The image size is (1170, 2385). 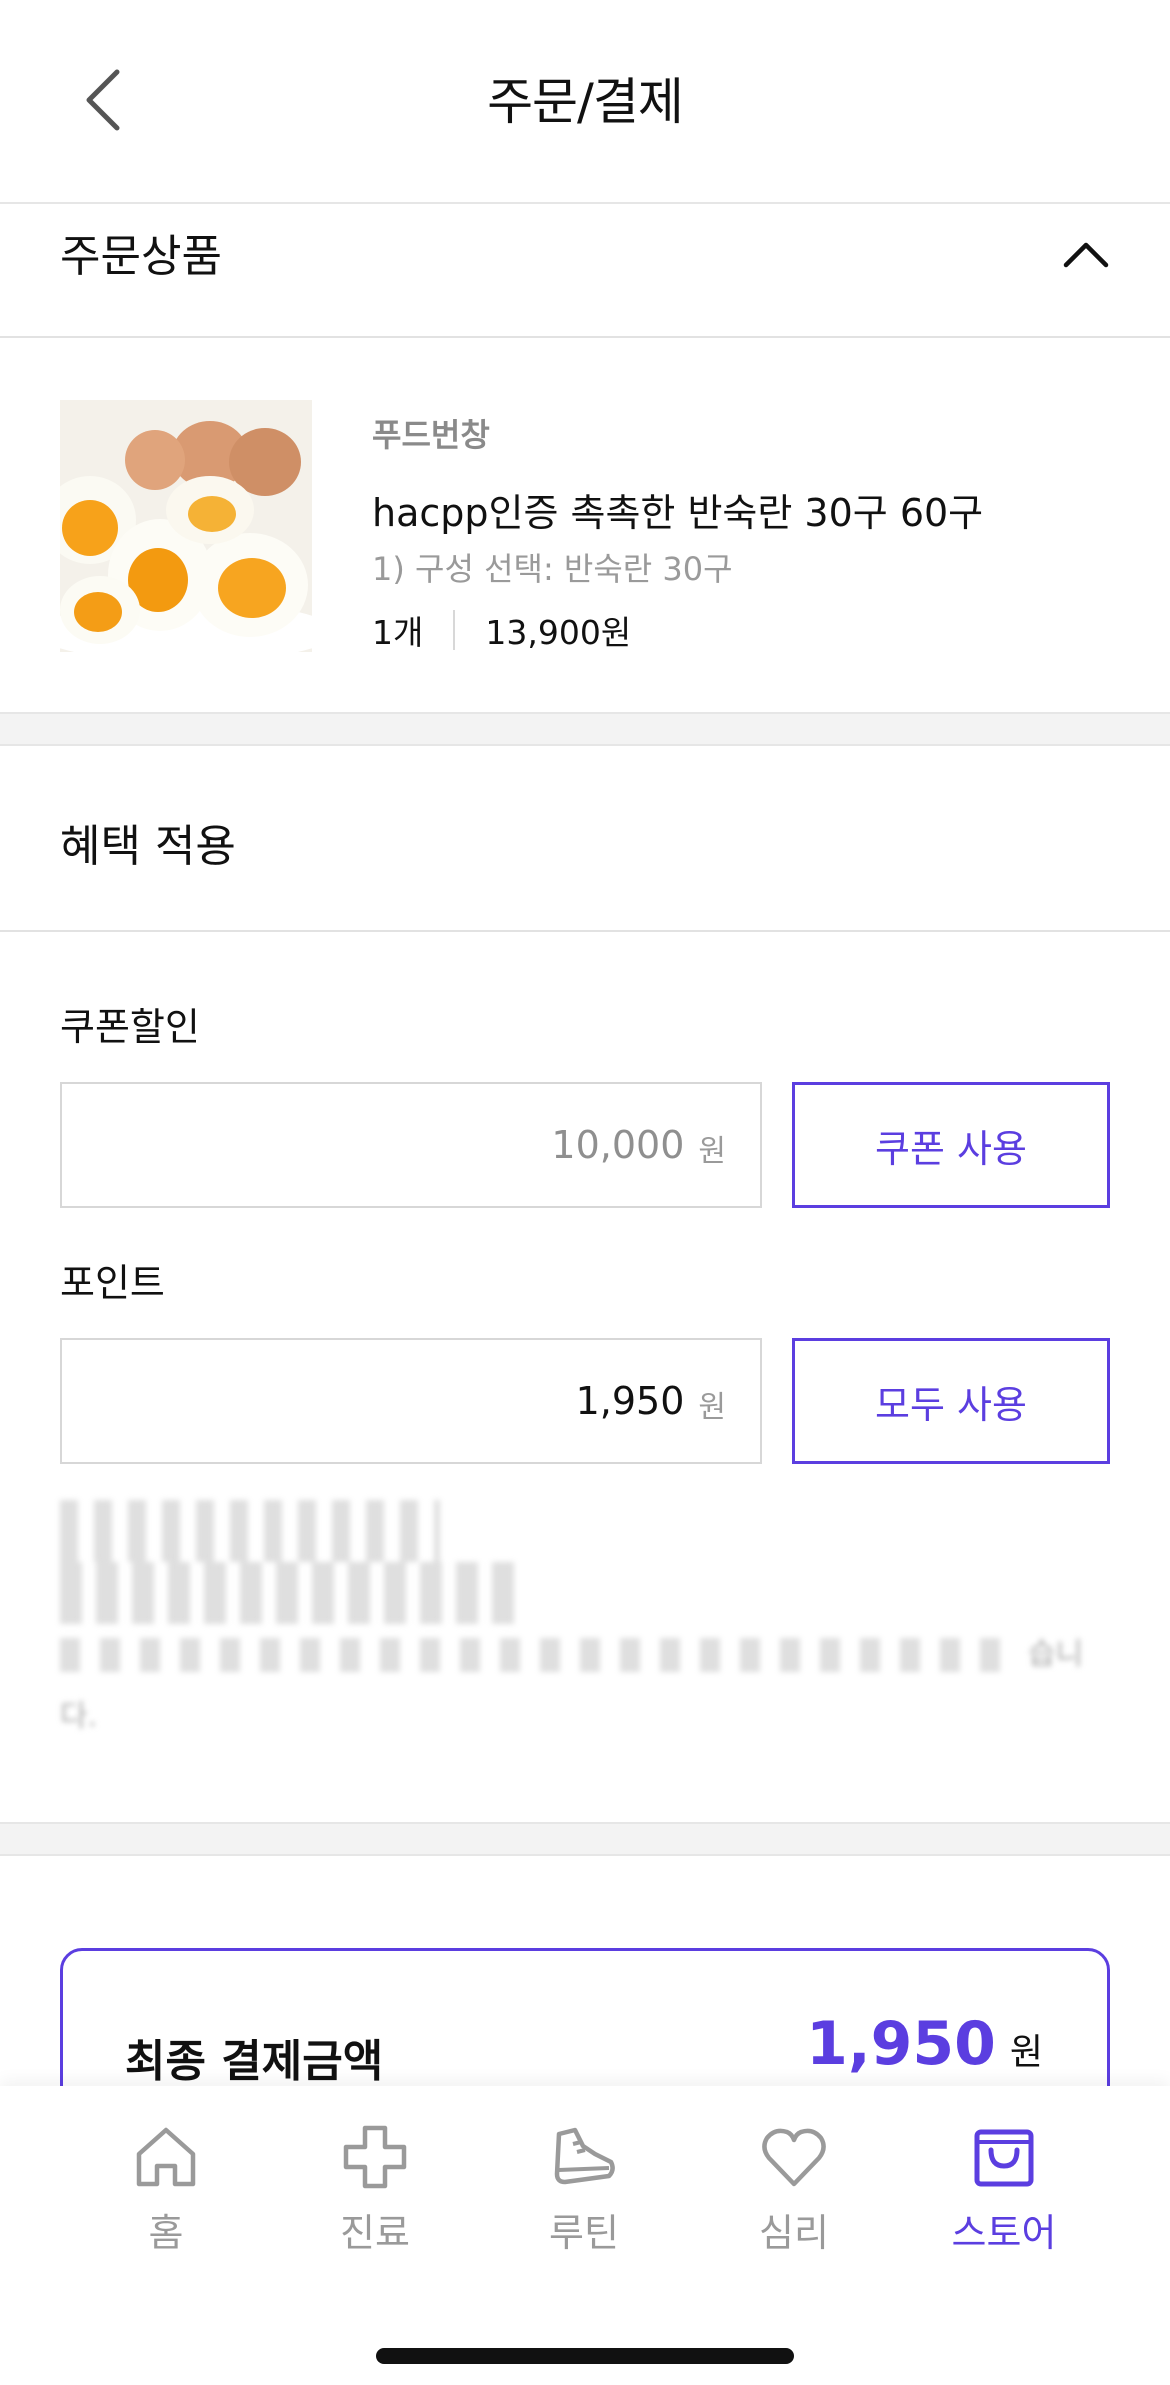 I want to click on tab-home: 홈, so click(x=166, y=2192).